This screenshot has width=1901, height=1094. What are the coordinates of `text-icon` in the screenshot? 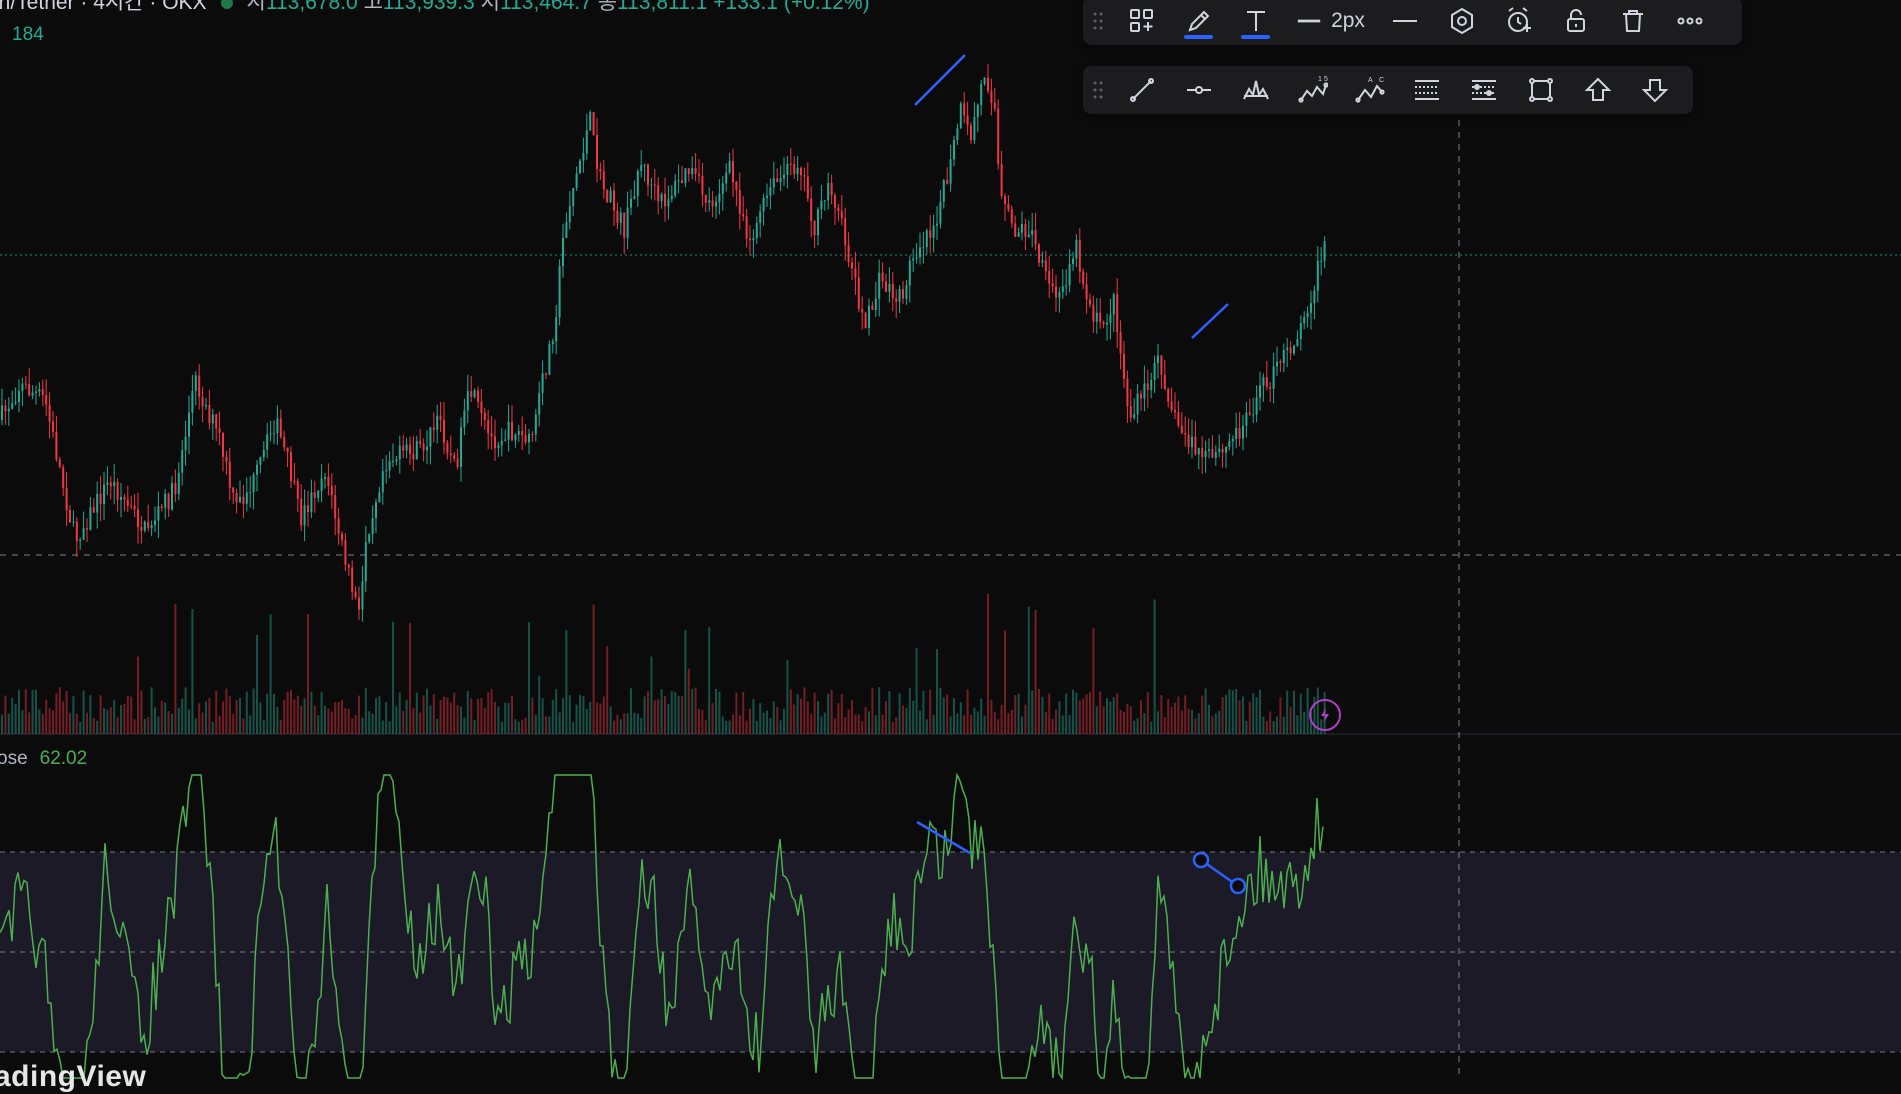 It's located at (1255, 22).